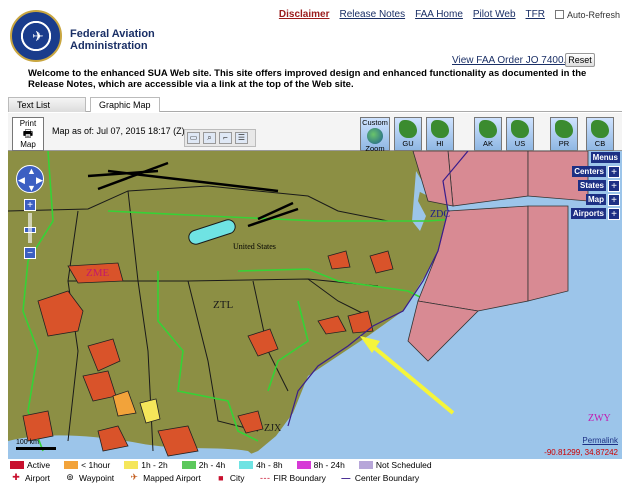 Image resolution: width=630 pixels, height=485 pixels. I want to click on region-hi-button: HI, so click(440, 134).